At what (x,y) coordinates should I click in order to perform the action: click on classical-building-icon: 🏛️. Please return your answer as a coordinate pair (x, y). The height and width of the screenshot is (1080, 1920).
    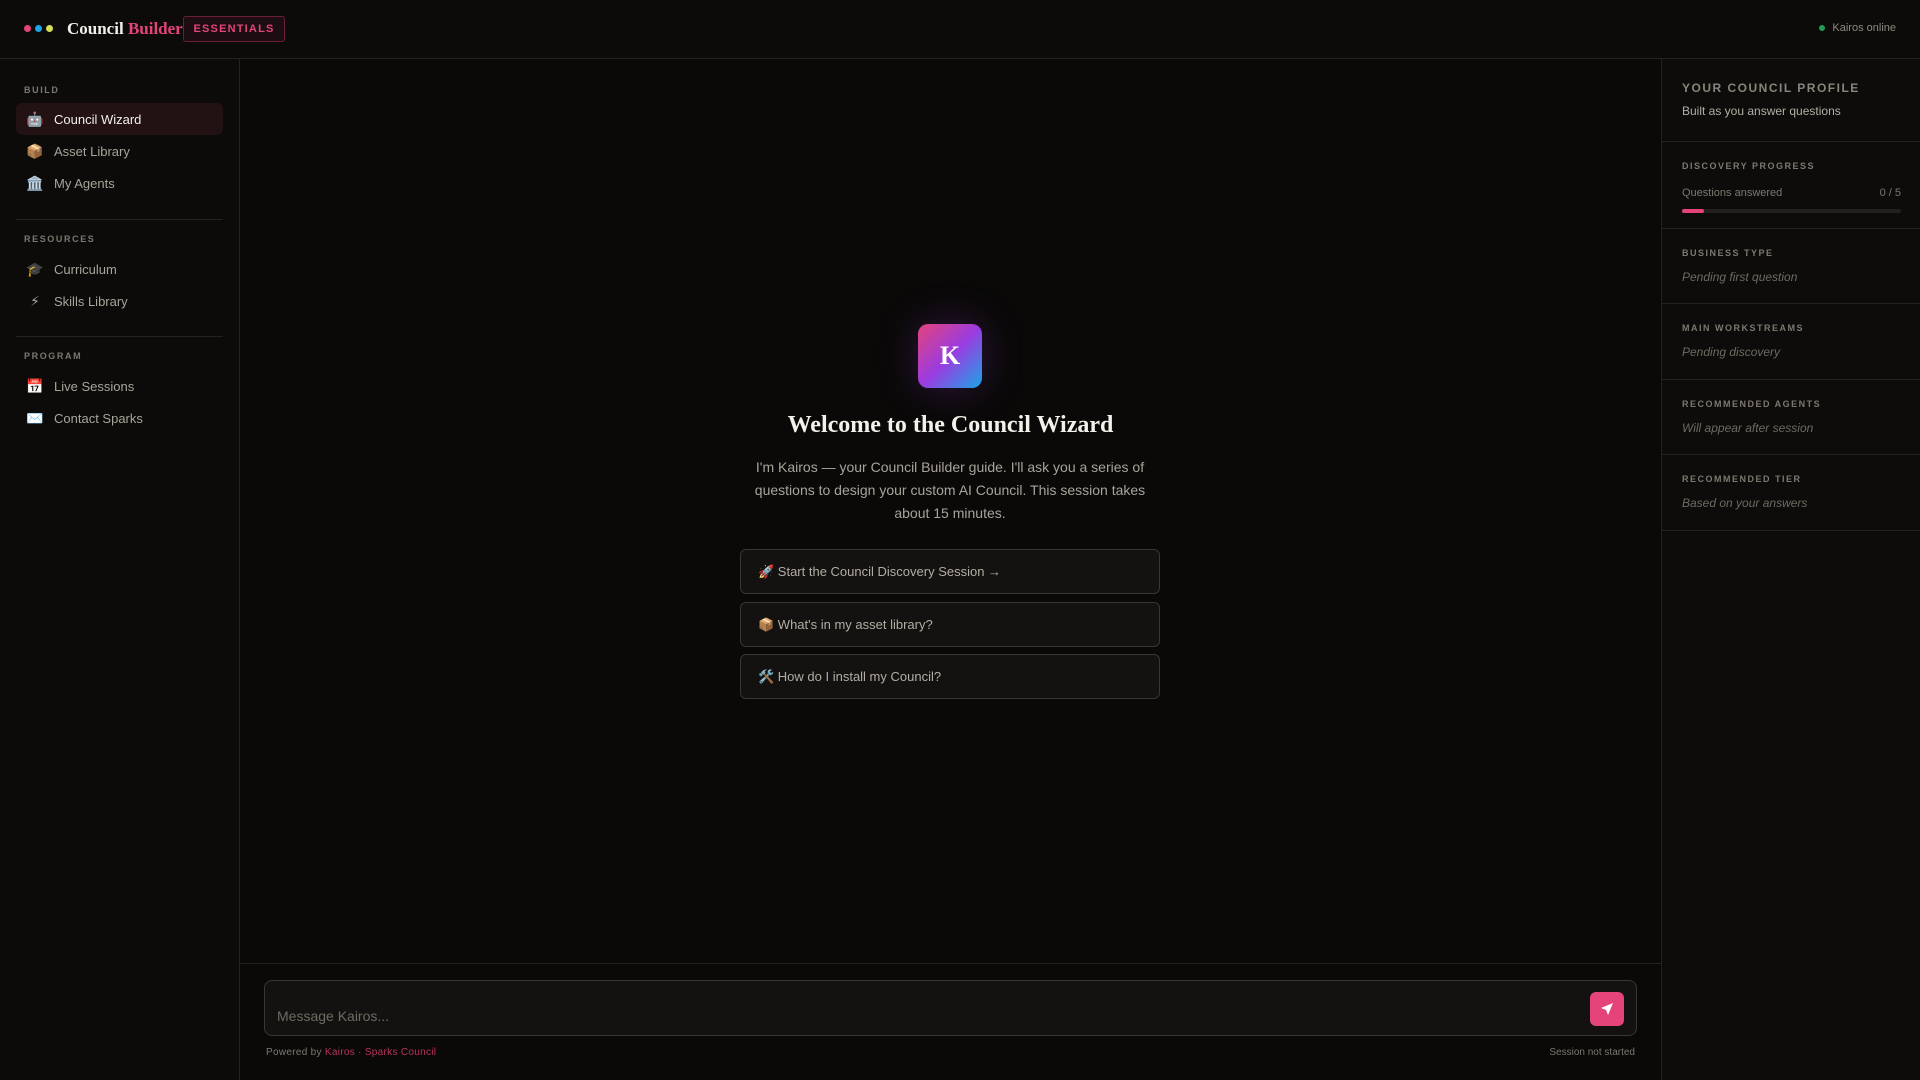
    Looking at the image, I should click on (35, 183).